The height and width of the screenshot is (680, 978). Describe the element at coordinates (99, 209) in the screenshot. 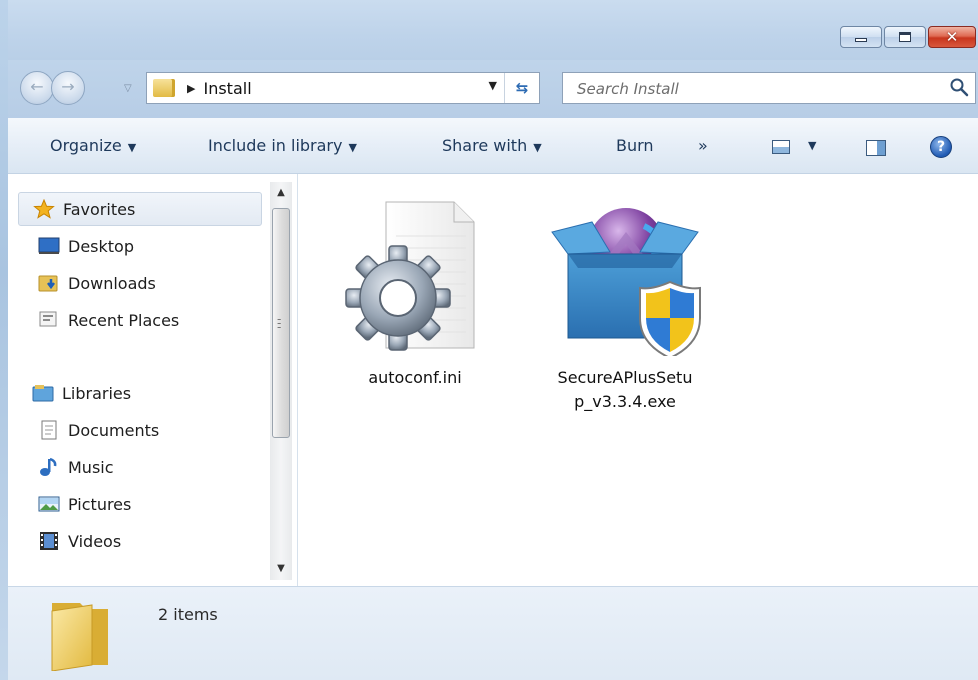

I see `nav-favorites-label: Favorites` at that location.